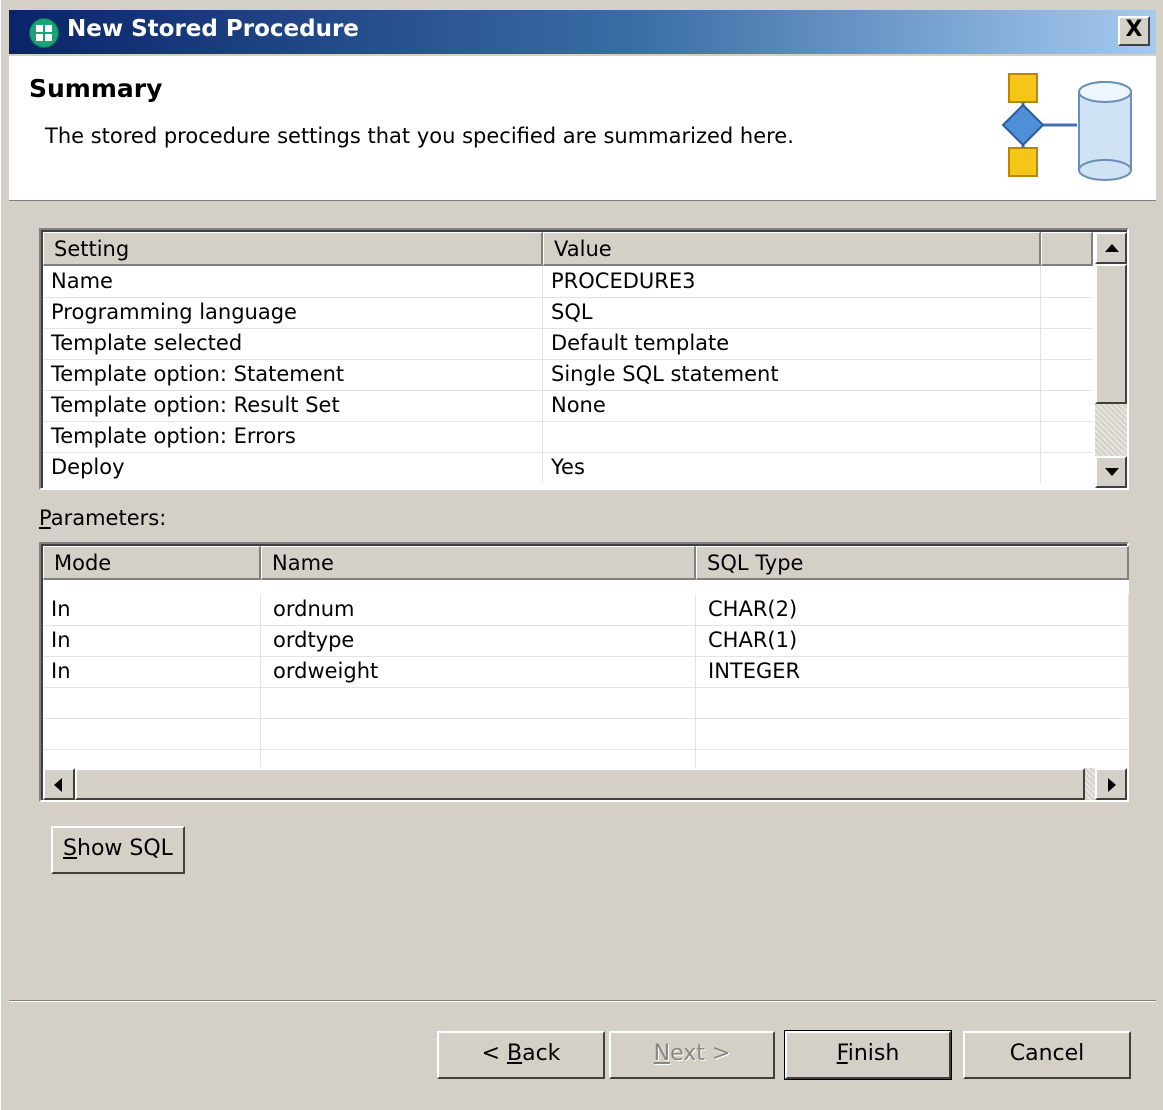 This screenshot has height=1110, width=1163. What do you see at coordinates (842, 1053) in the screenshot?
I see `finish-mnemonic: F` at bounding box center [842, 1053].